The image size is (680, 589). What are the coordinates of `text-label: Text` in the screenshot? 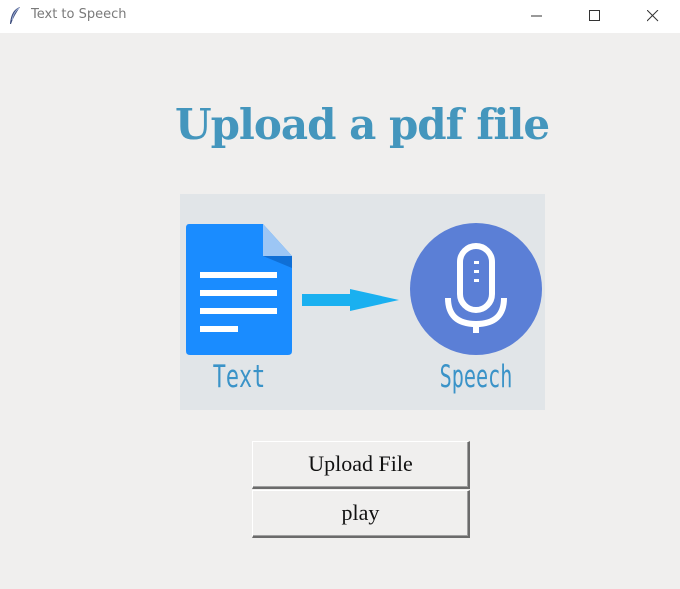 It's located at (239, 377).